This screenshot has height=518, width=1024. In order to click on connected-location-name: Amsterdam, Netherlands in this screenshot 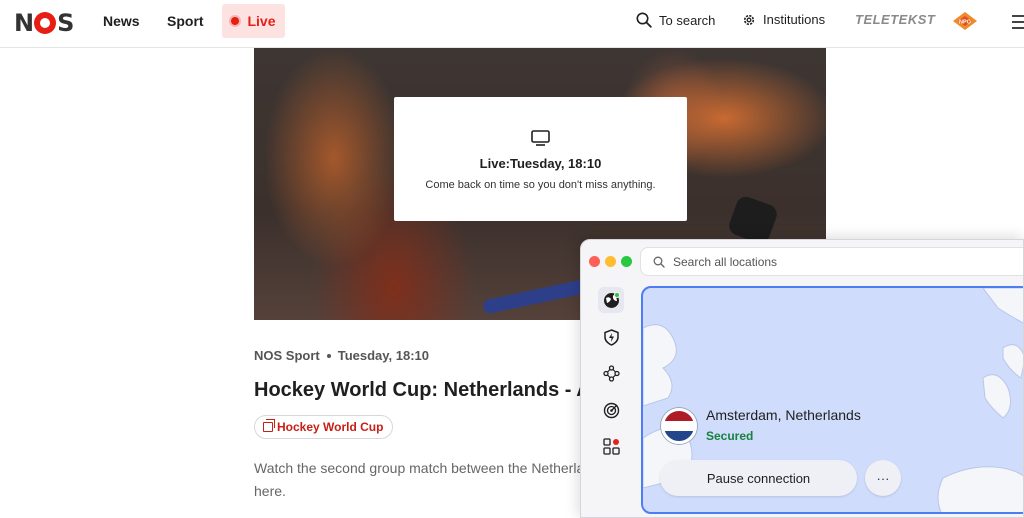, I will do `click(783, 415)`.